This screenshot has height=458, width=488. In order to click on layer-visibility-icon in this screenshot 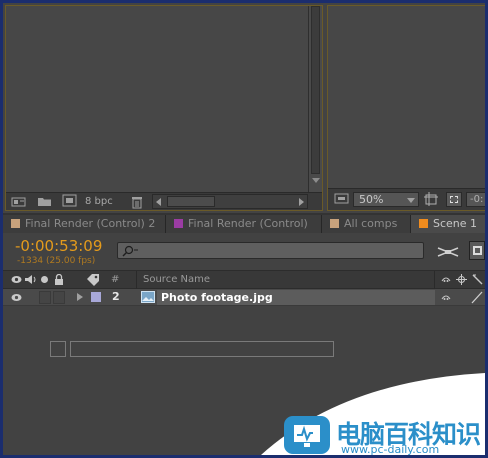, I will do `click(16, 297)`.